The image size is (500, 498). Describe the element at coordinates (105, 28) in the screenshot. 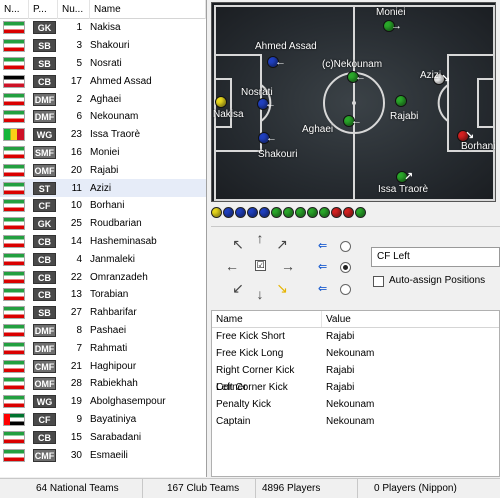

I see `player-name: Nakisa` at that location.